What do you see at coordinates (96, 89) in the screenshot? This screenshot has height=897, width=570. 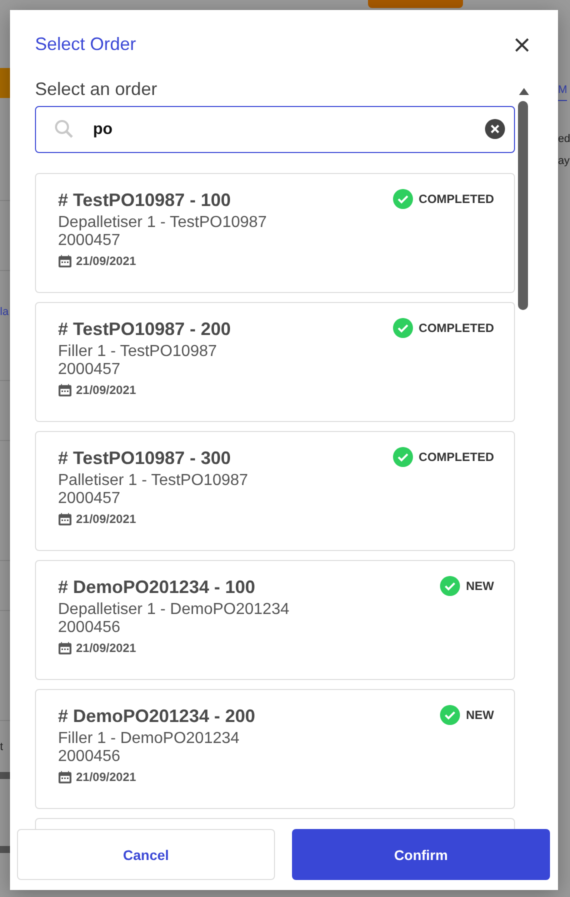 I see `field-label: Select an order` at bounding box center [96, 89].